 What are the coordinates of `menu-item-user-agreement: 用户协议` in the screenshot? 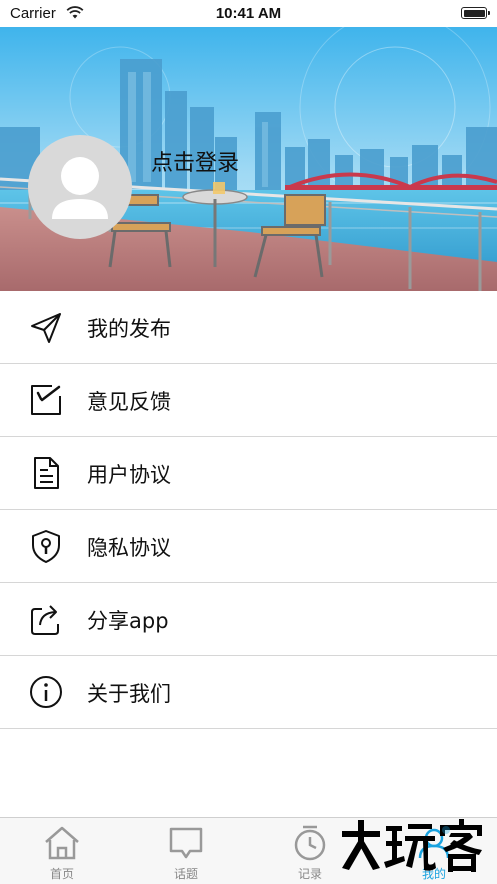 It's located at (248, 473).